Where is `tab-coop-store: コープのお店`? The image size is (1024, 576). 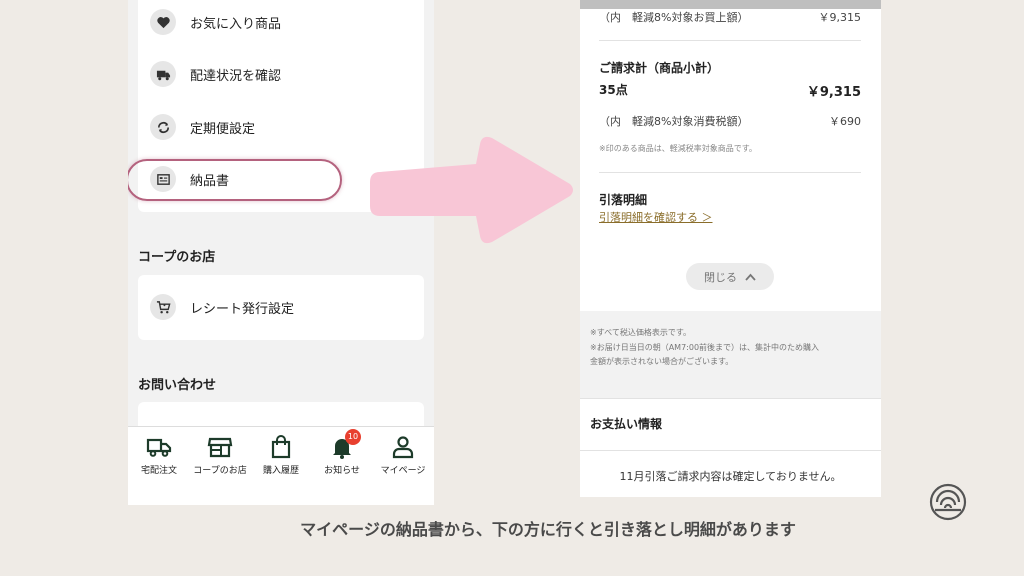 tab-coop-store: コープのお店 is located at coordinates (220, 455).